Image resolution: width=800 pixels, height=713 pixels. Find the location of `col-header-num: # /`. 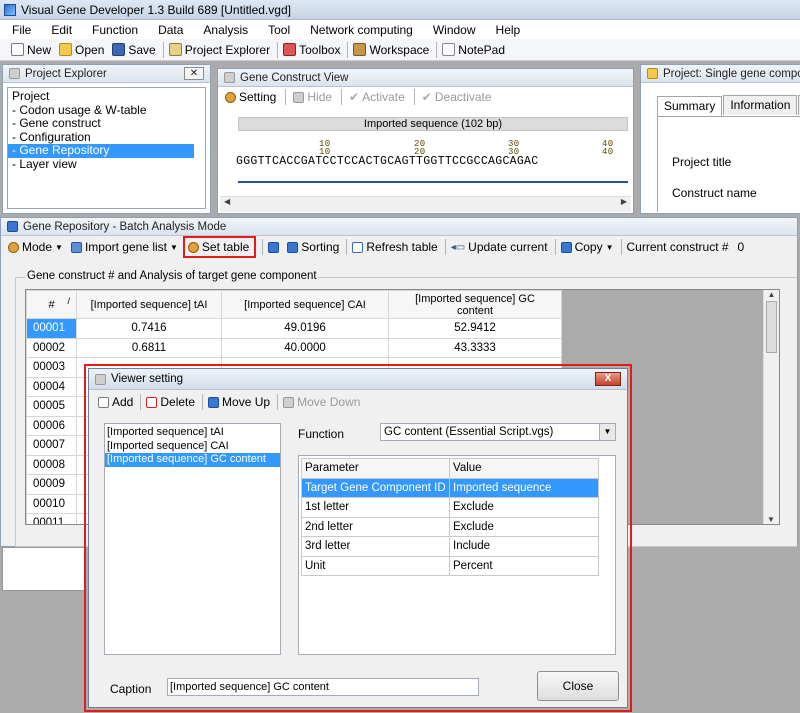

col-header-num: # / is located at coordinates (51, 304).